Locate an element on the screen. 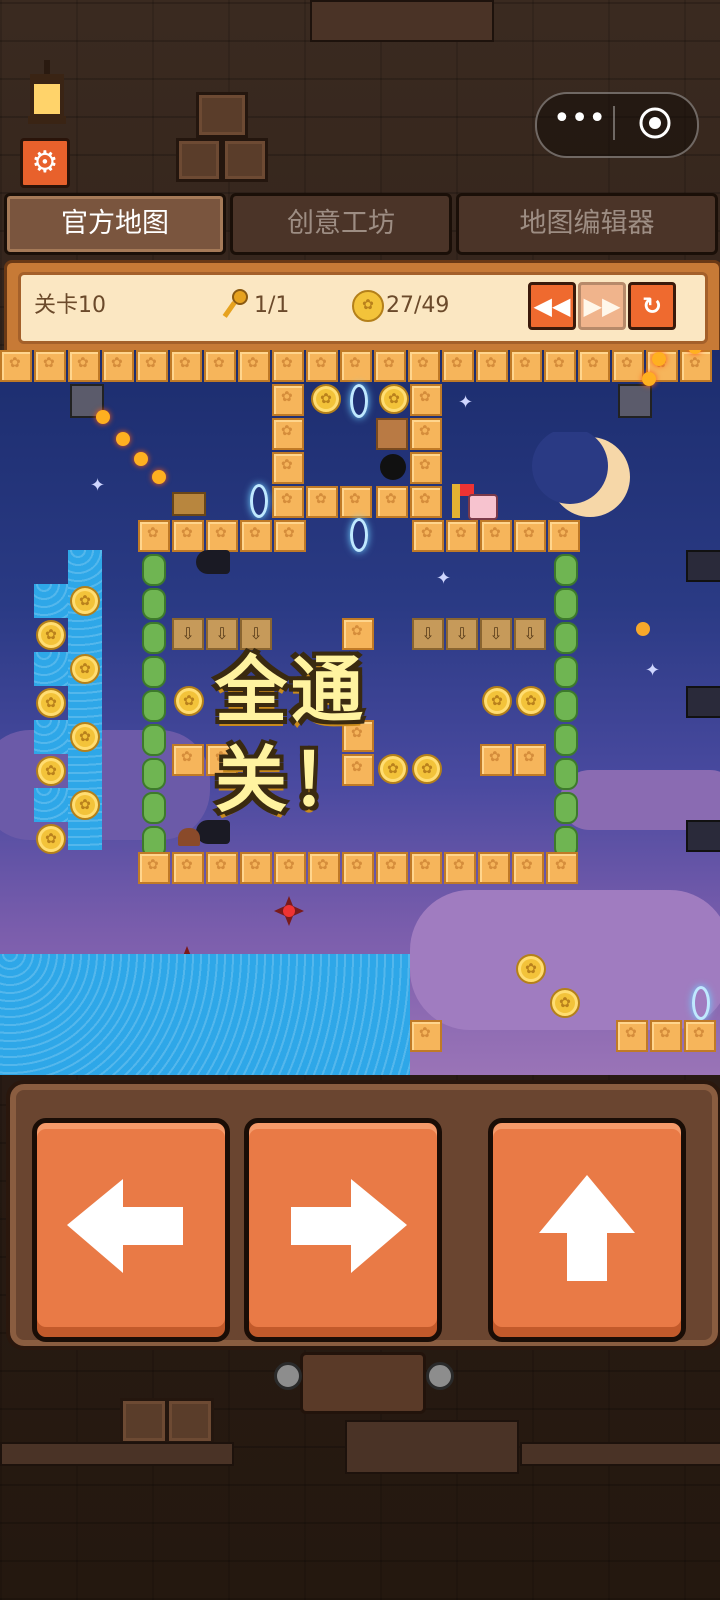  capsule-divider is located at coordinates (614, 123).